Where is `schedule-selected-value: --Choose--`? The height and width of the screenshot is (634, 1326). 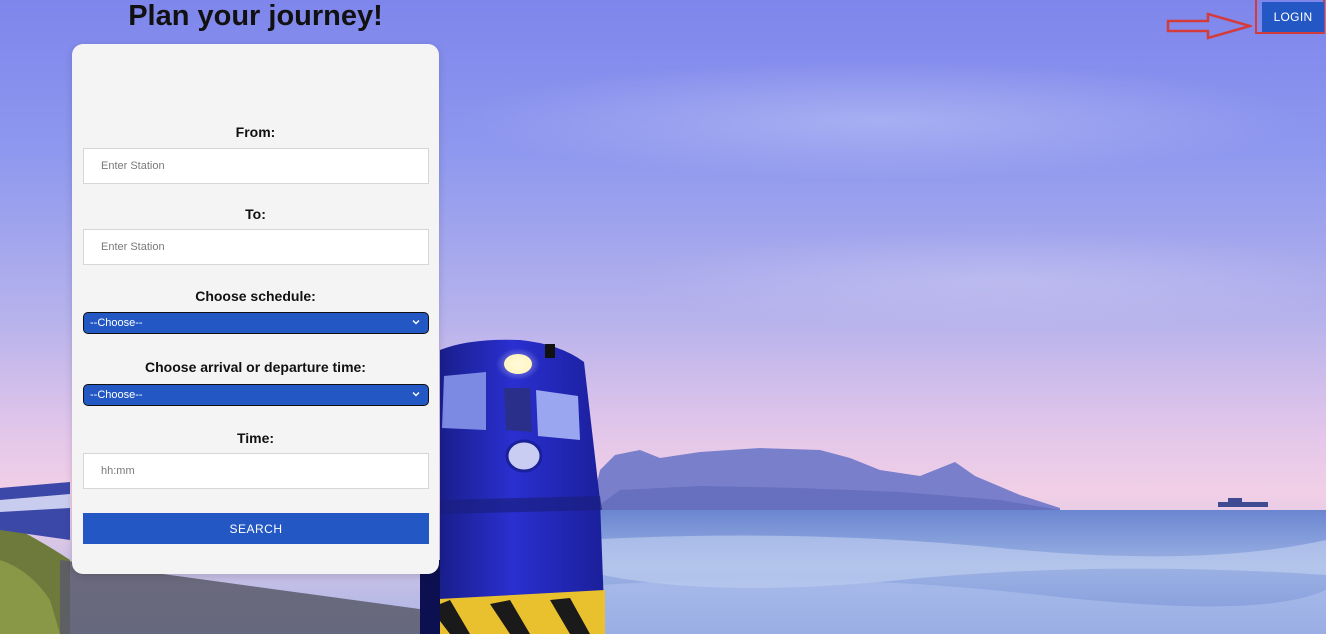
schedule-selected-value: --Choose-- is located at coordinates (116, 323).